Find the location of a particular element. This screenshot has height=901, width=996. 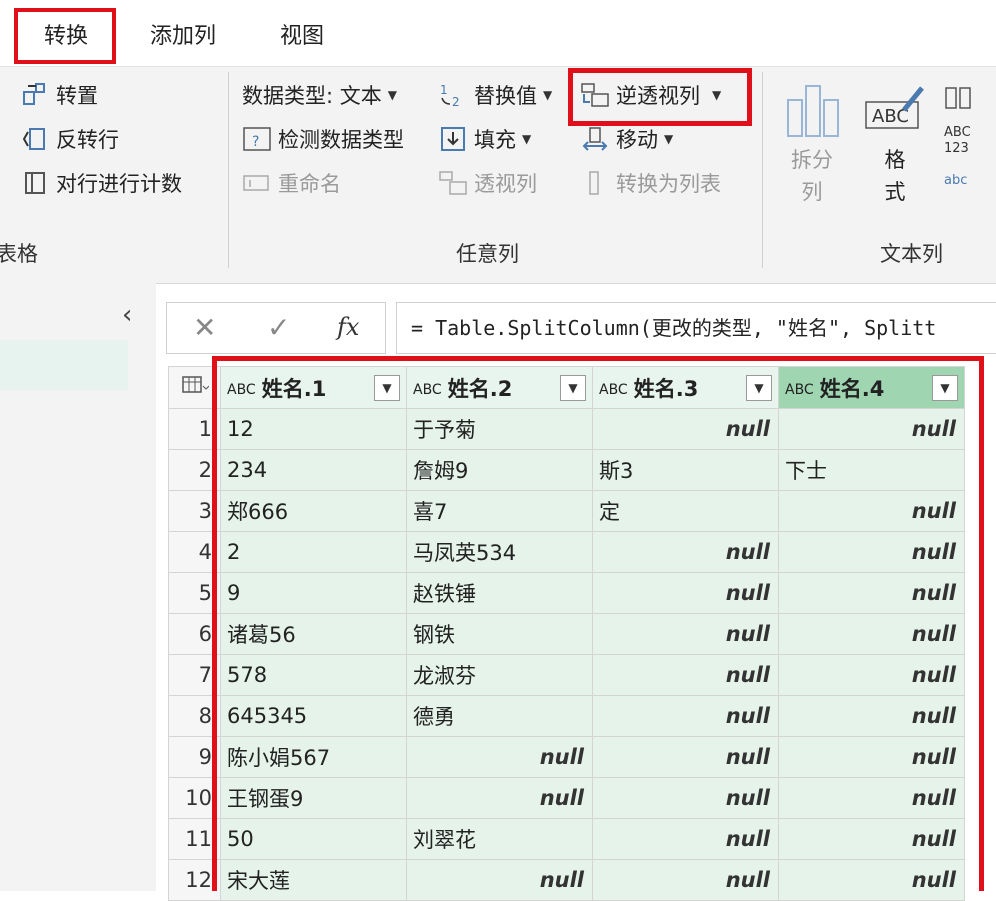

format-button: ABC 格式 is located at coordinates (895, 150).